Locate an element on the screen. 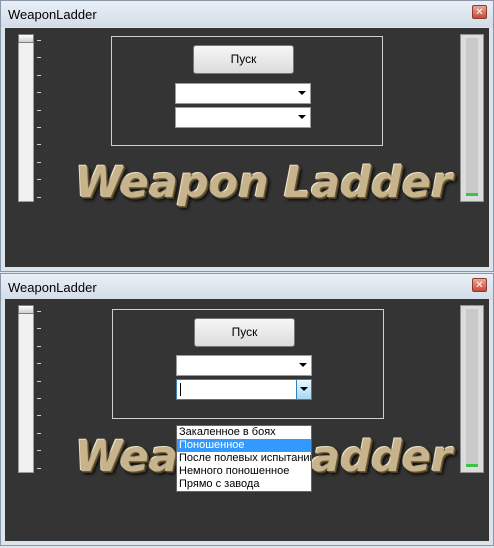 This screenshot has height=548, width=494. dropdown-option: Закаленное в боях is located at coordinates (244, 432).